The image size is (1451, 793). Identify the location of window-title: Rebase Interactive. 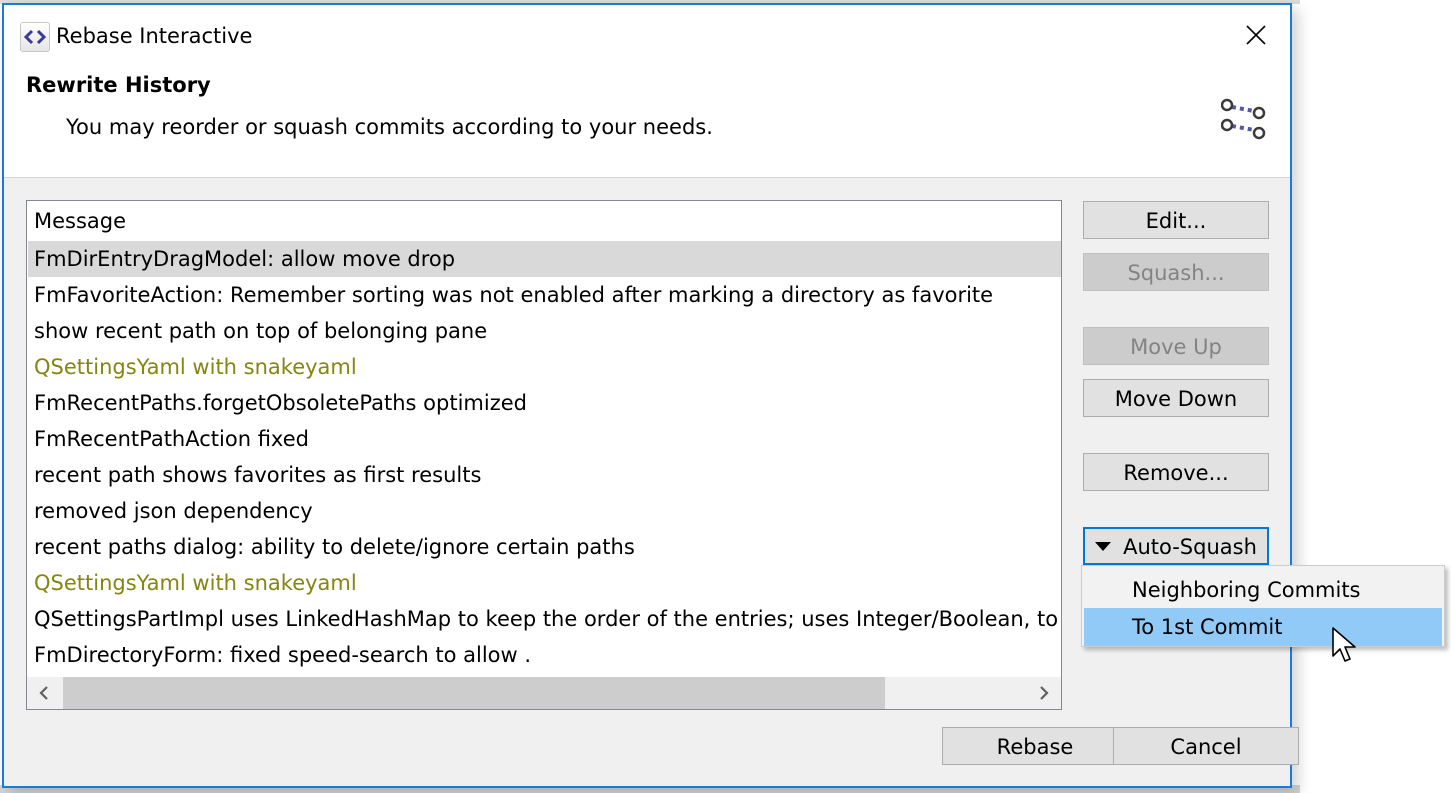
(154, 36).